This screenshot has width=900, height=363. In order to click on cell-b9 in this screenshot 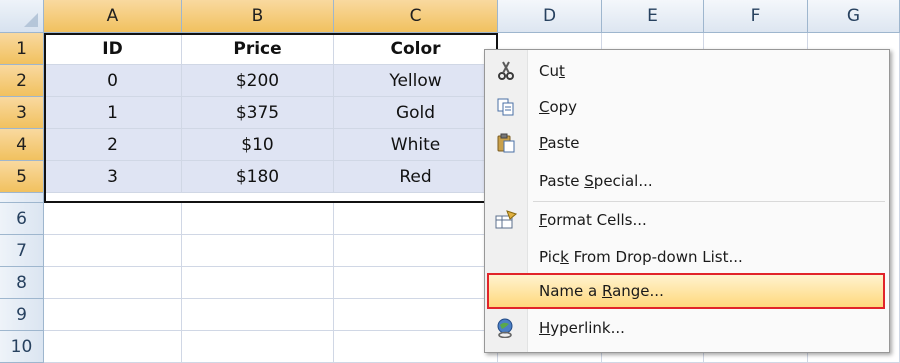, I will do `click(258, 315)`.